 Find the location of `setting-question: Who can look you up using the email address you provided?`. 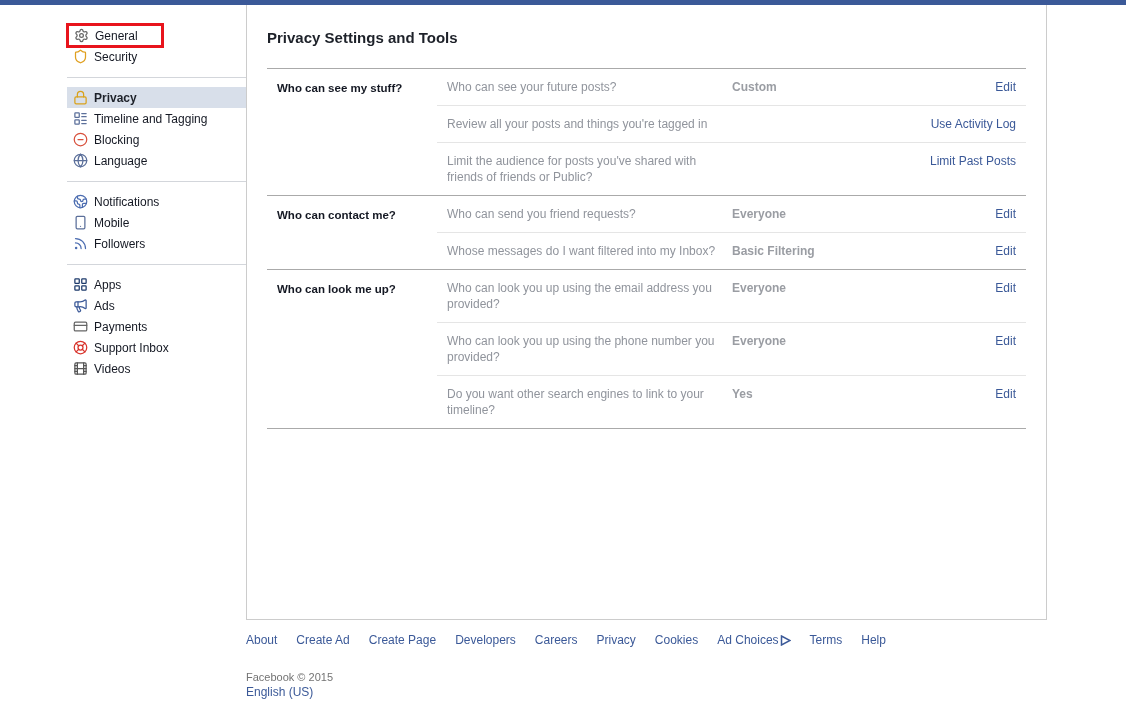

setting-question: Who can look you up using the email address you provided? is located at coordinates (579, 295).